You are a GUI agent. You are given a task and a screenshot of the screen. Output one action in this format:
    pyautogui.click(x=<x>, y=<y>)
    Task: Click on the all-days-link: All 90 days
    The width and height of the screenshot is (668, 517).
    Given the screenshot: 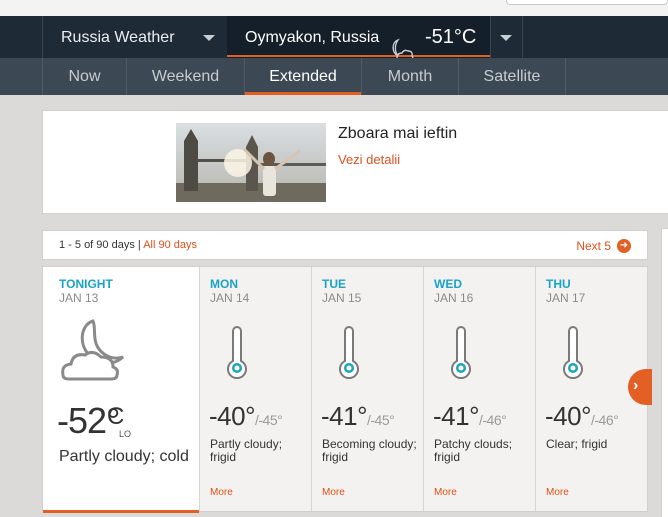 What is the action you would take?
    pyautogui.click(x=170, y=245)
    